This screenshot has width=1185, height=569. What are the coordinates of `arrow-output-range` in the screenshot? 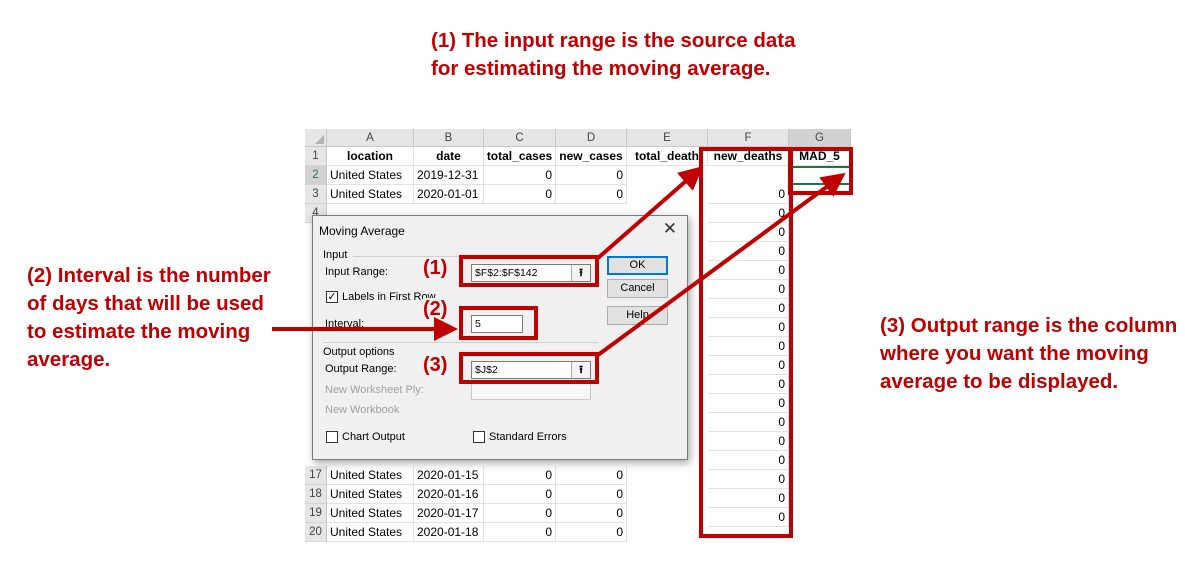 It's located at (721, 264).